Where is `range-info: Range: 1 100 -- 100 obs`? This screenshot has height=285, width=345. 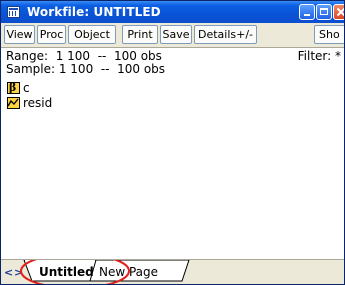 range-info: Range: 1 100 -- 100 obs is located at coordinates (84, 56).